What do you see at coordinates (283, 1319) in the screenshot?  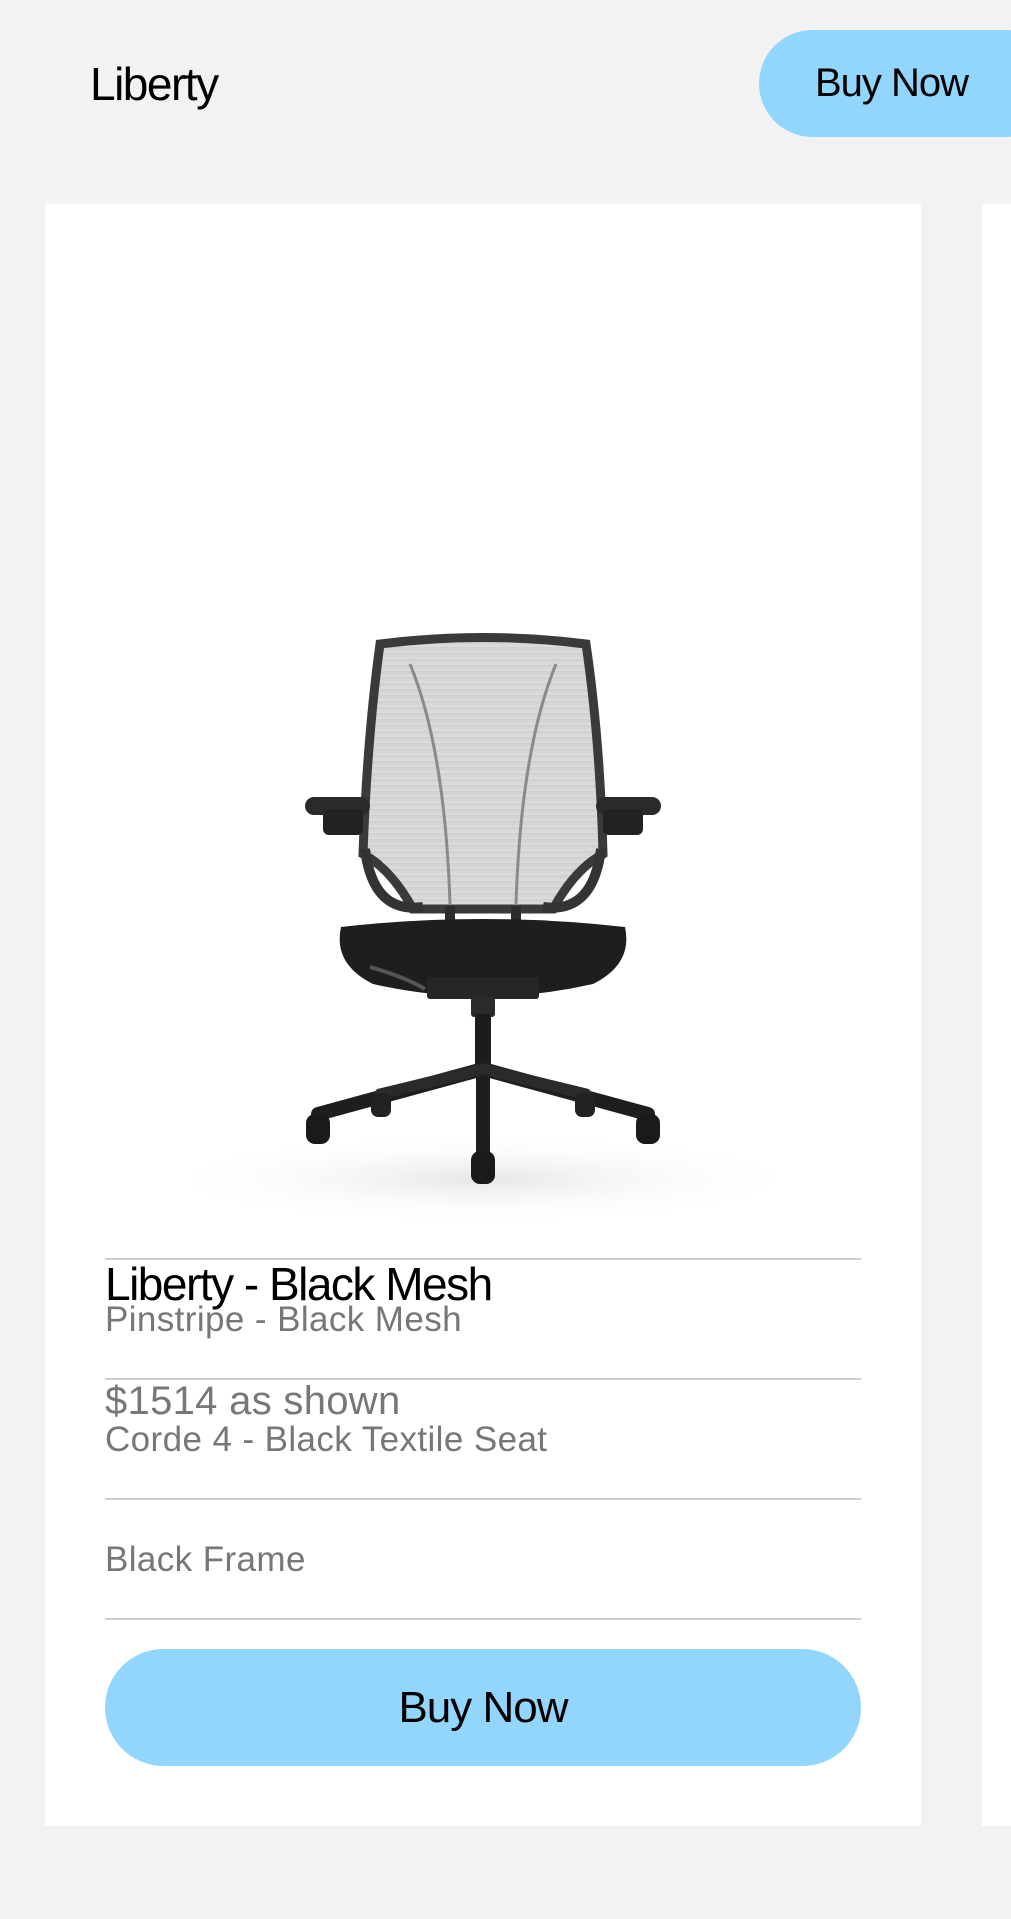 I see `option-mesh: Pinstripe - Black Mesh` at bounding box center [283, 1319].